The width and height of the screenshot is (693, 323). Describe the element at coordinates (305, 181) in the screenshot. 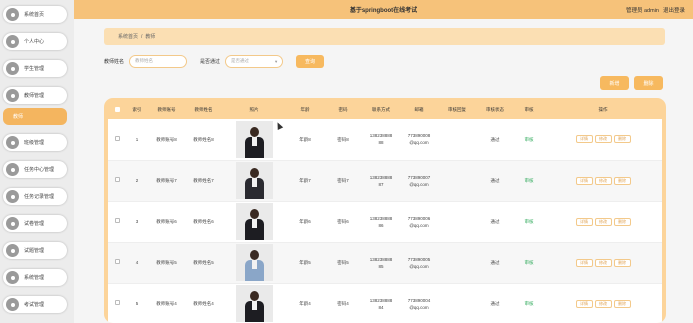

I see `cell-age: 年龄7` at that location.